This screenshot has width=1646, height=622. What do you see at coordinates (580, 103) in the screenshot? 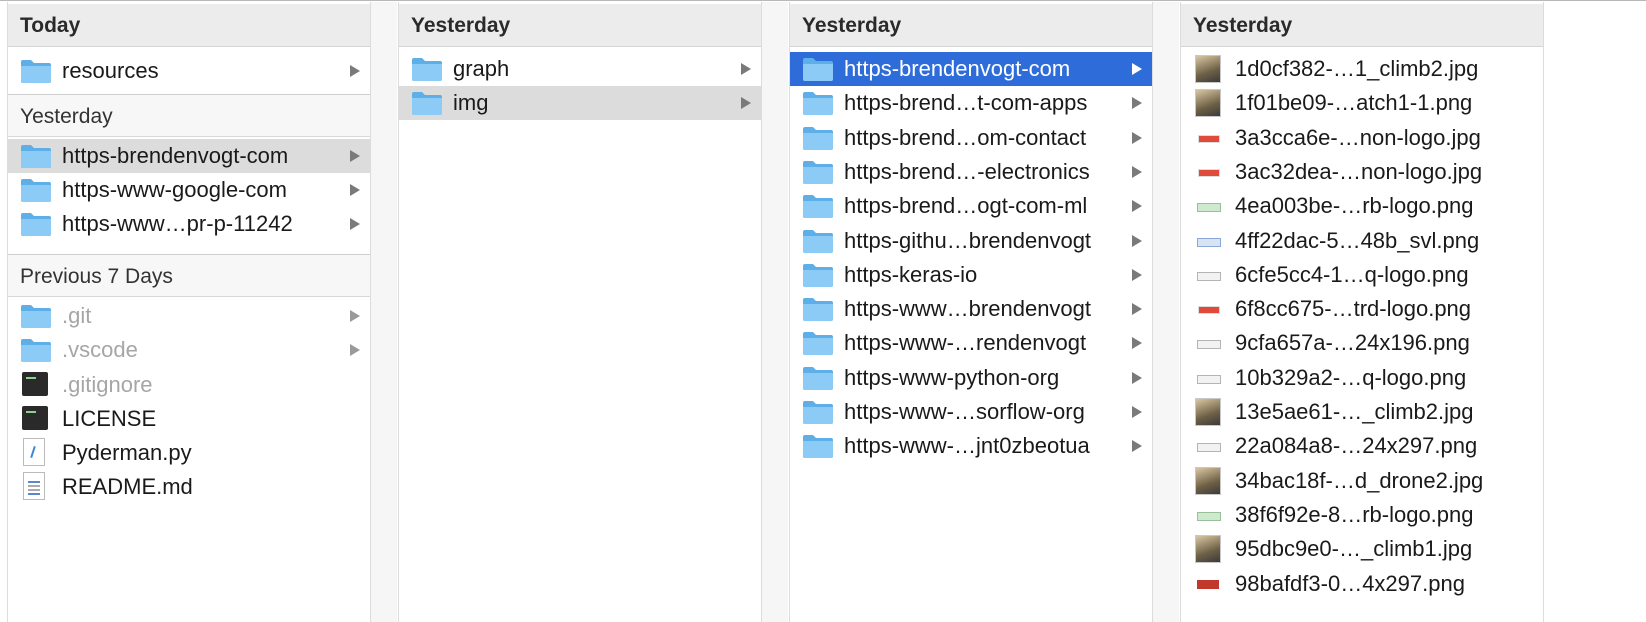
I see `list-item: img` at bounding box center [580, 103].